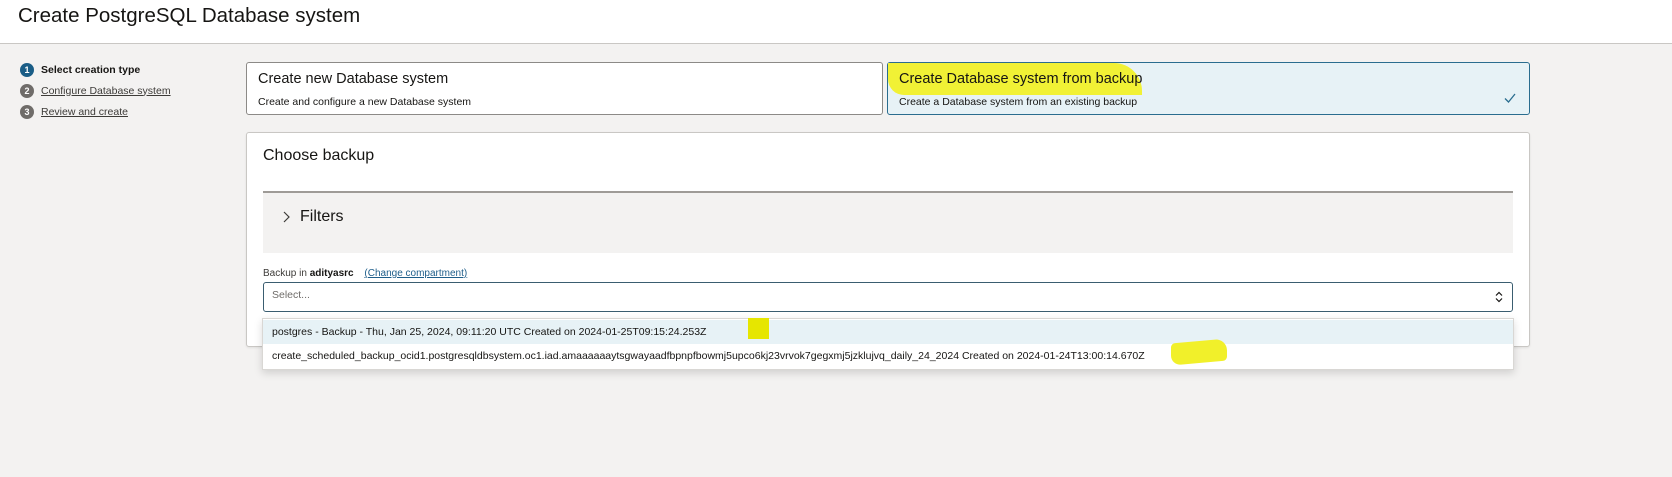 Image resolution: width=1672 pixels, height=477 pixels. Describe the element at coordinates (319, 155) in the screenshot. I see `panel-title: Choose backup` at that location.